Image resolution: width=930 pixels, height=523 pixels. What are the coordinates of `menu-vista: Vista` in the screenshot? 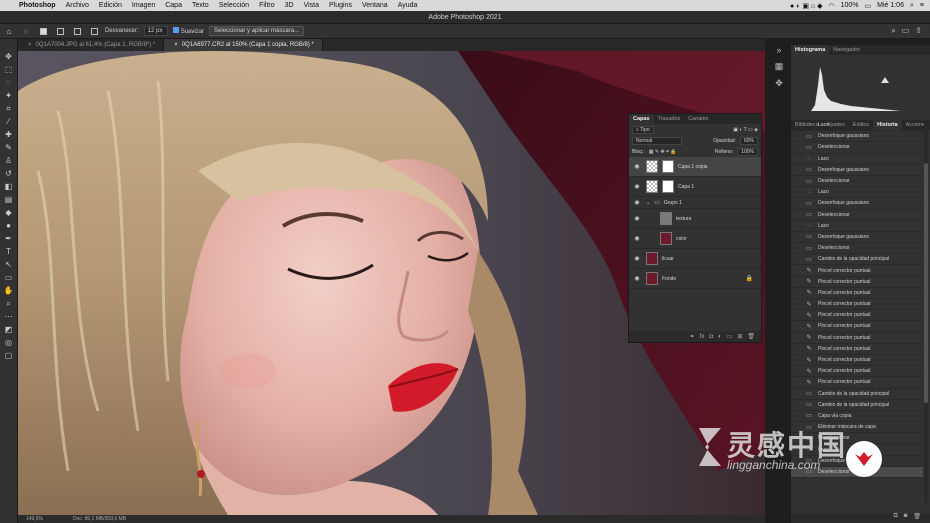 It's located at (311, 5).